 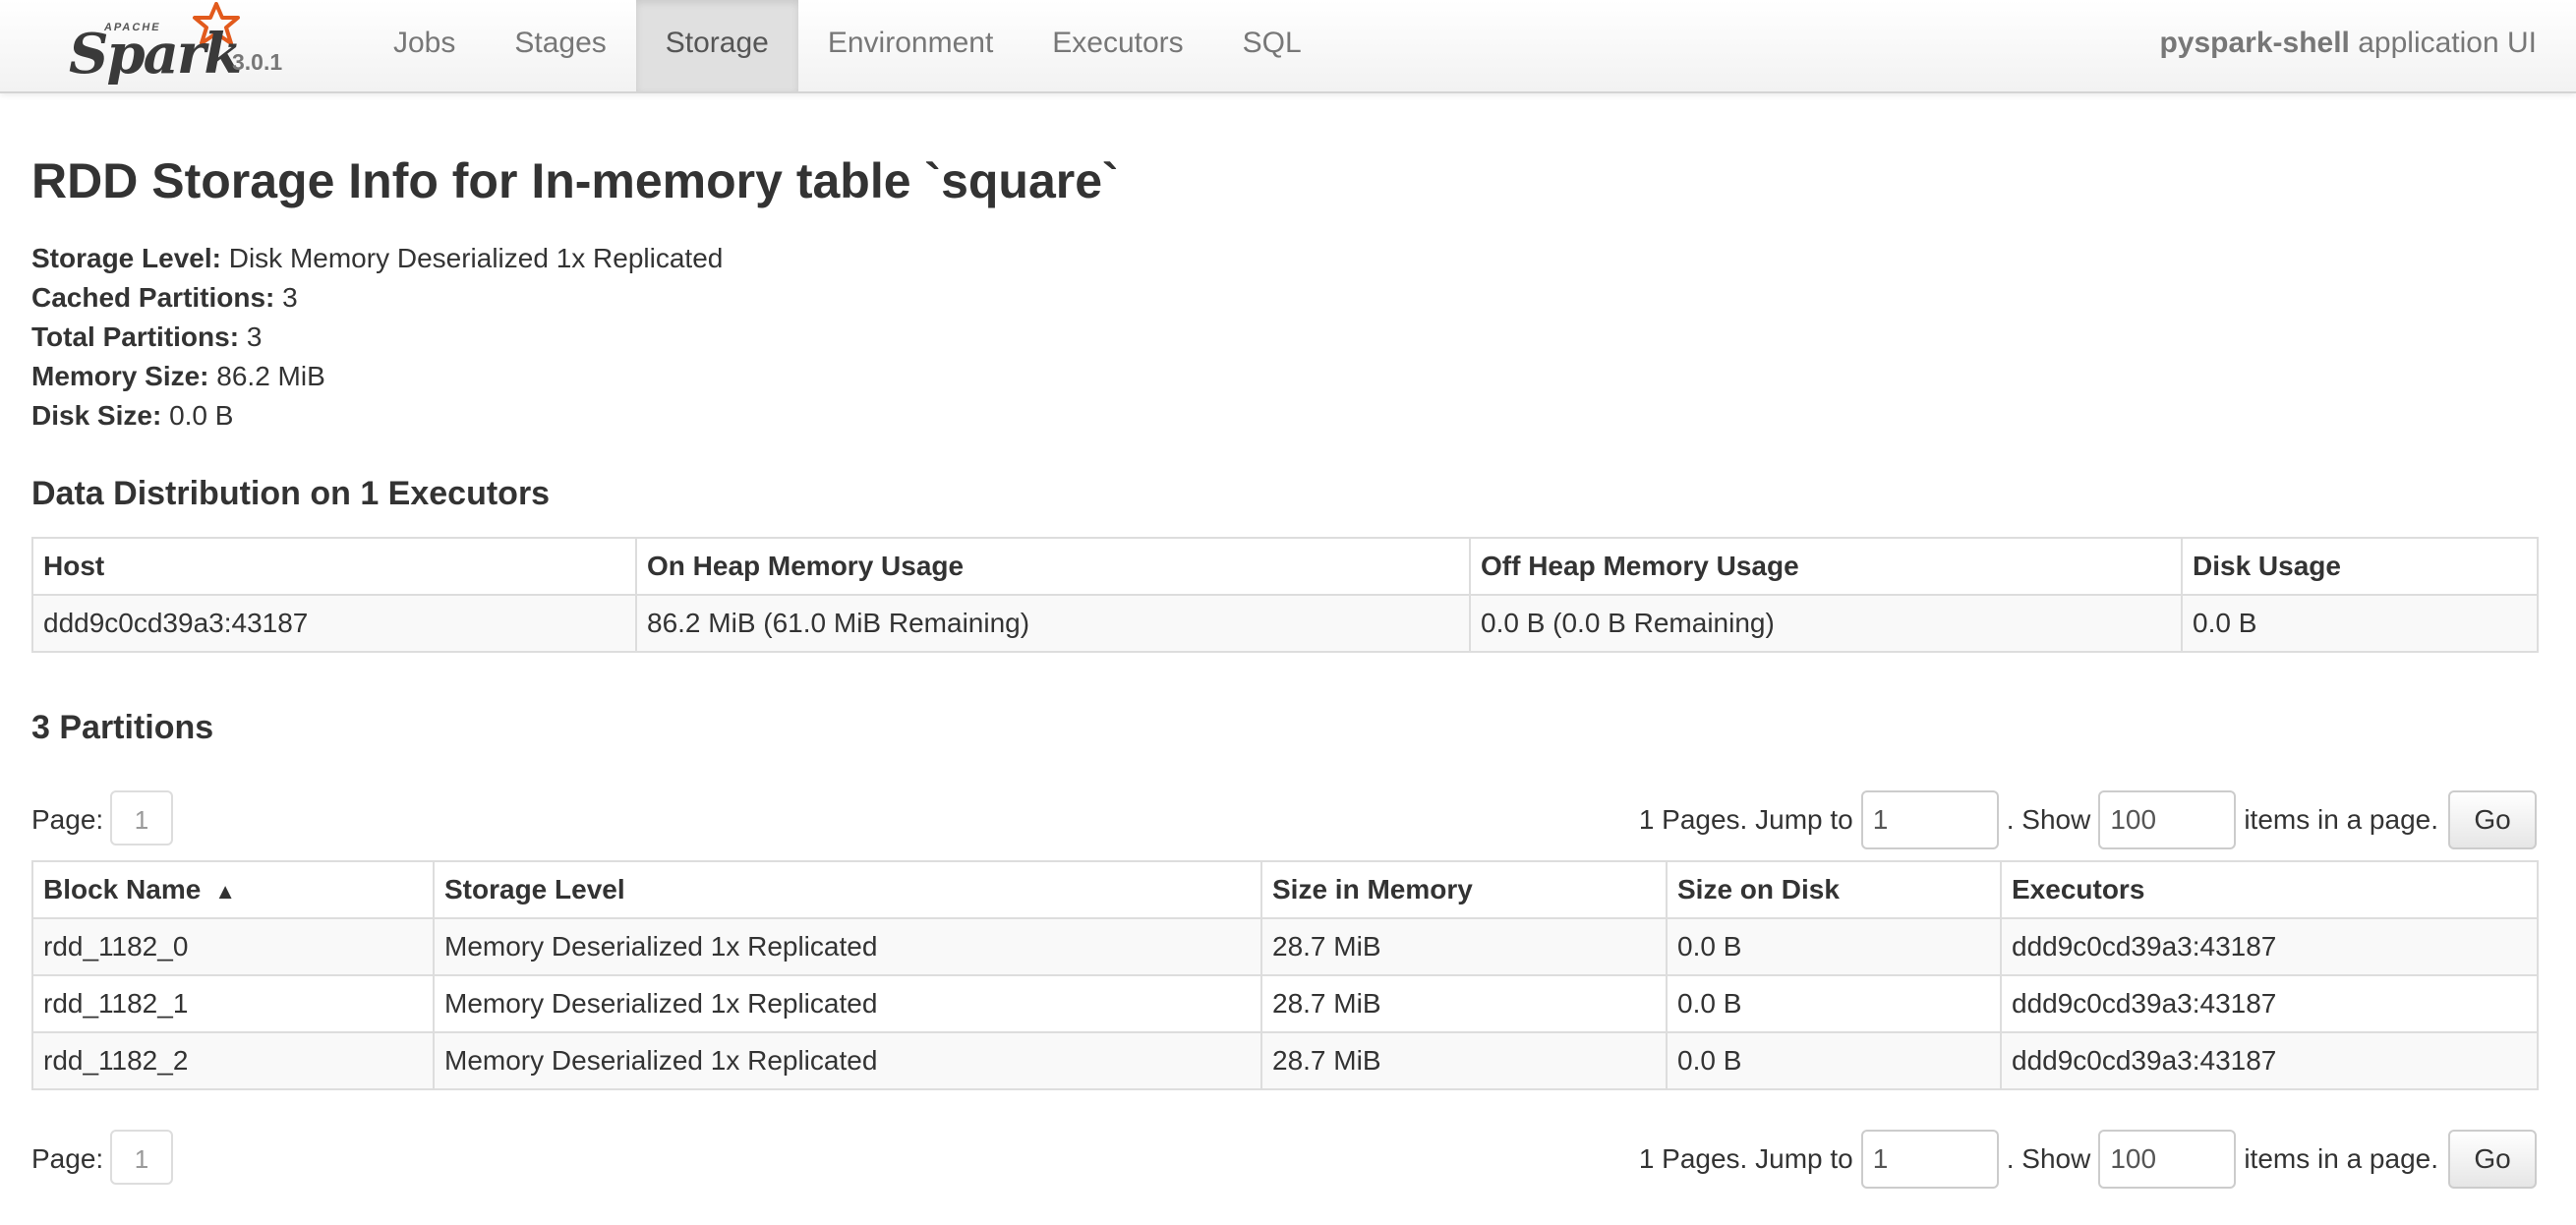 I want to click on col-size-on-disk: Size on Disk, so click(x=1834, y=889).